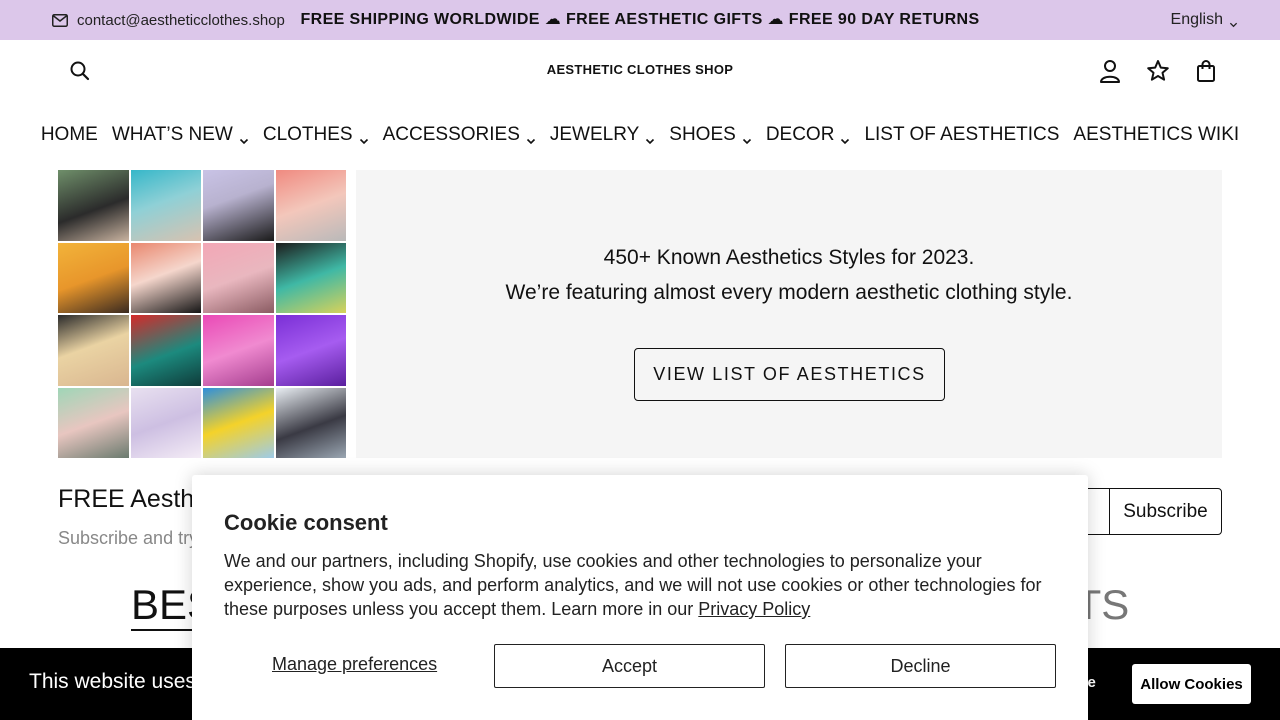 The height and width of the screenshot is (720, 1280). Describe the element at coordinates (594, 134) in the screenshot. I see `nav-label: JEWELRY` at that location.